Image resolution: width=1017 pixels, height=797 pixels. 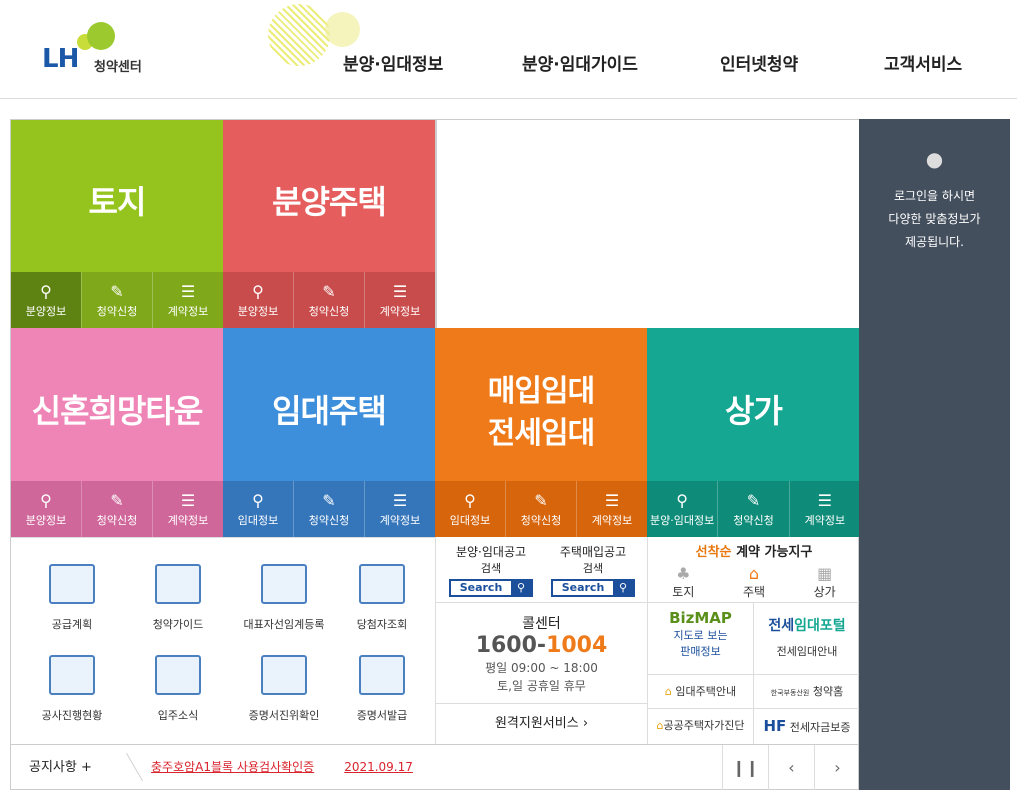 What do you see at coordinates (541, 624) in the screenshot?
I see `call-center-label: 콜센터` at bounding box center [541, 624].